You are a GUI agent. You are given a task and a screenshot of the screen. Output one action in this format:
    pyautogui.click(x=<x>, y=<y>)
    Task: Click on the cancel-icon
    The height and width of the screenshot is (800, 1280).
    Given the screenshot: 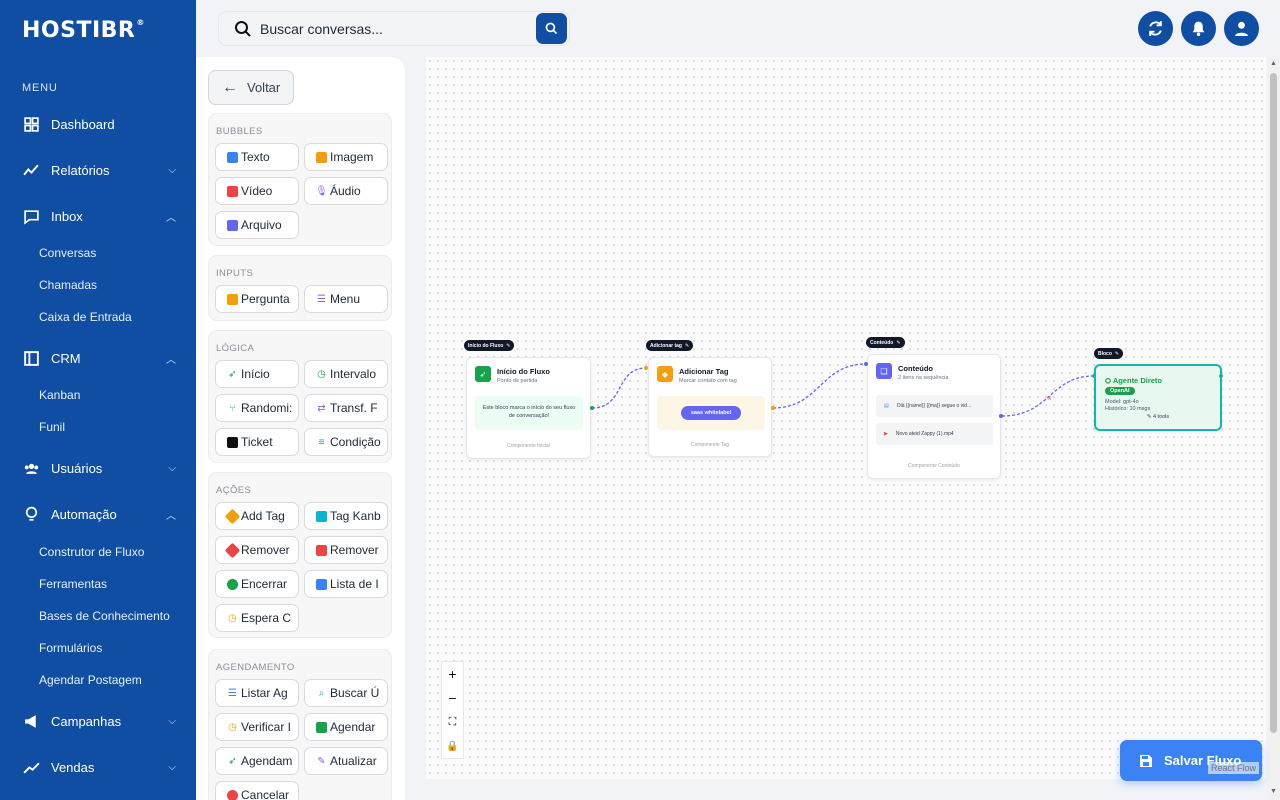 What is the action you would take?
    pyautogui.click(x=232, y=794)
    